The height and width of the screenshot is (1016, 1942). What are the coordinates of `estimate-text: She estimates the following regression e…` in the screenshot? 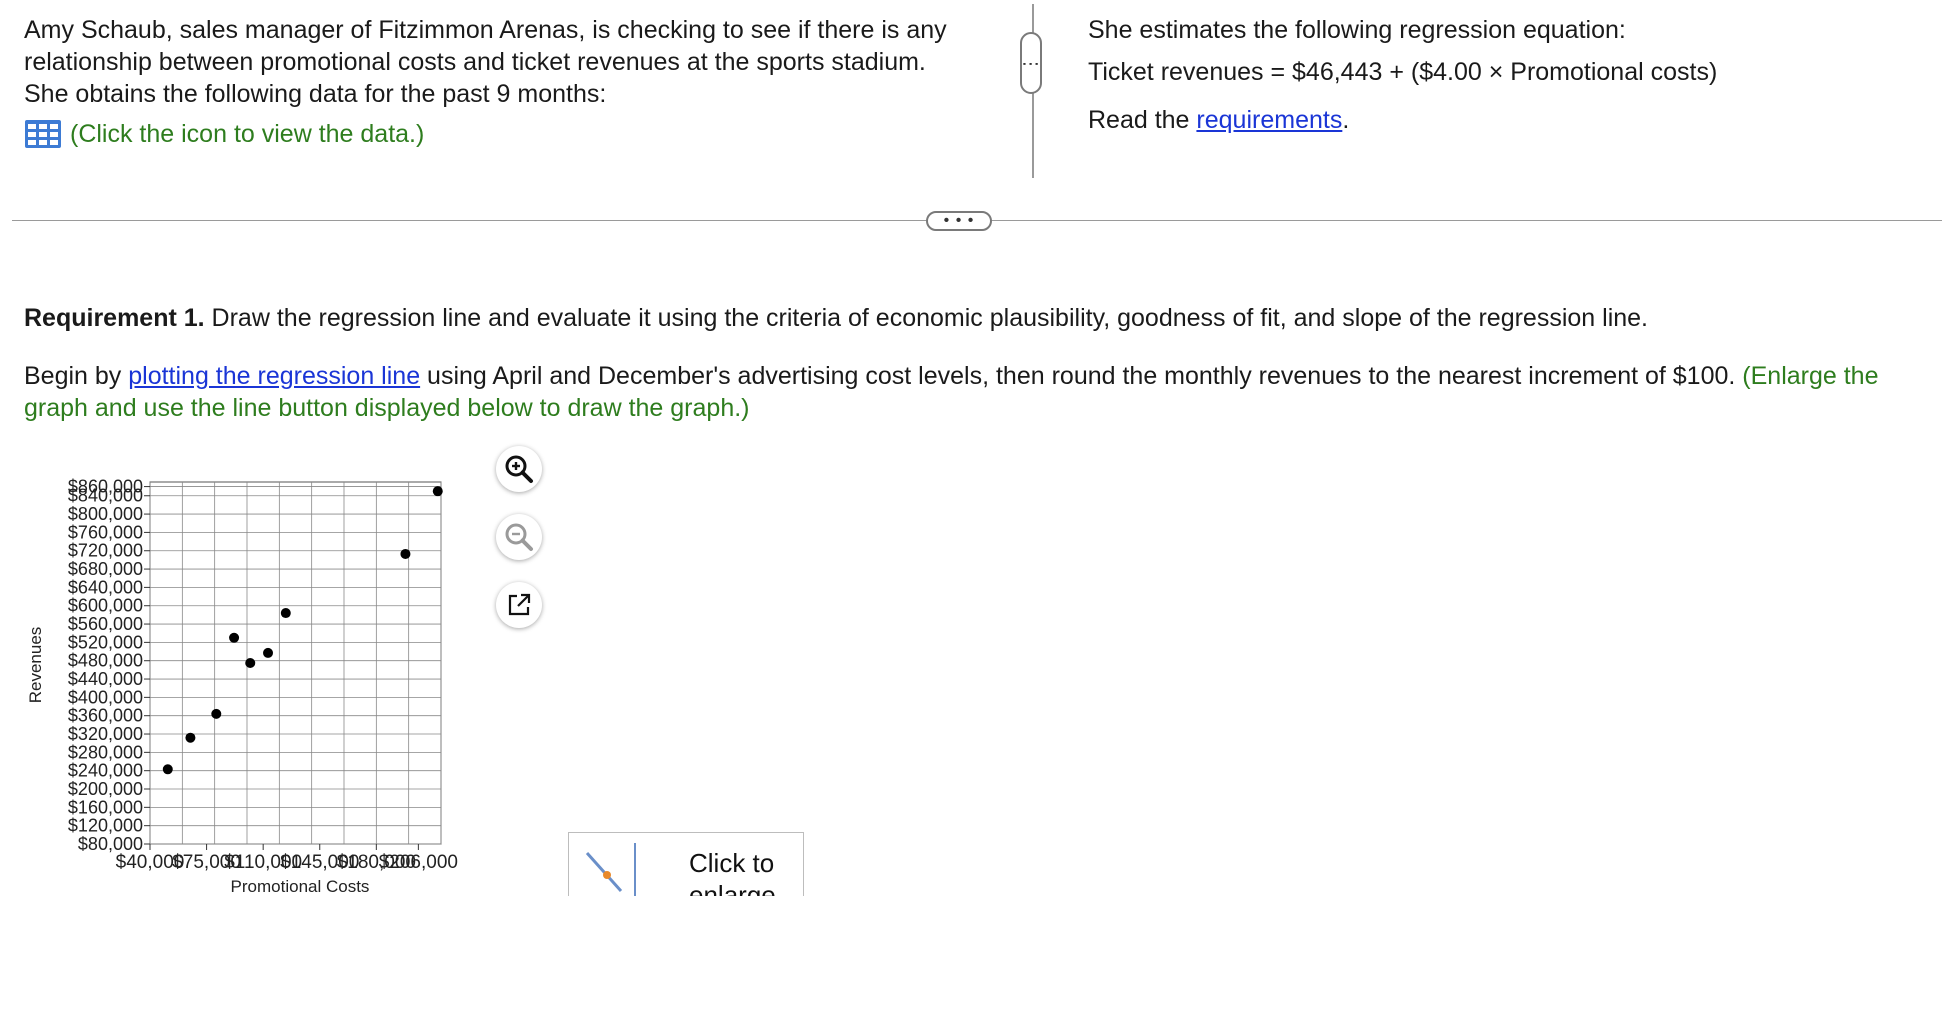 It's located at (1357, 30).